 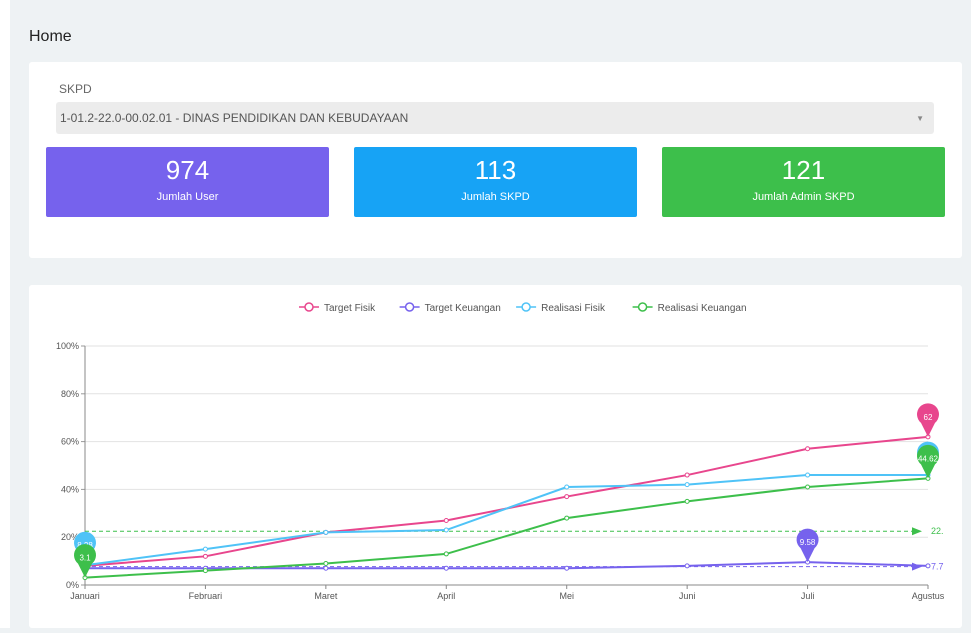 I want to click on page-title: Home, so click(x=50, y=36).